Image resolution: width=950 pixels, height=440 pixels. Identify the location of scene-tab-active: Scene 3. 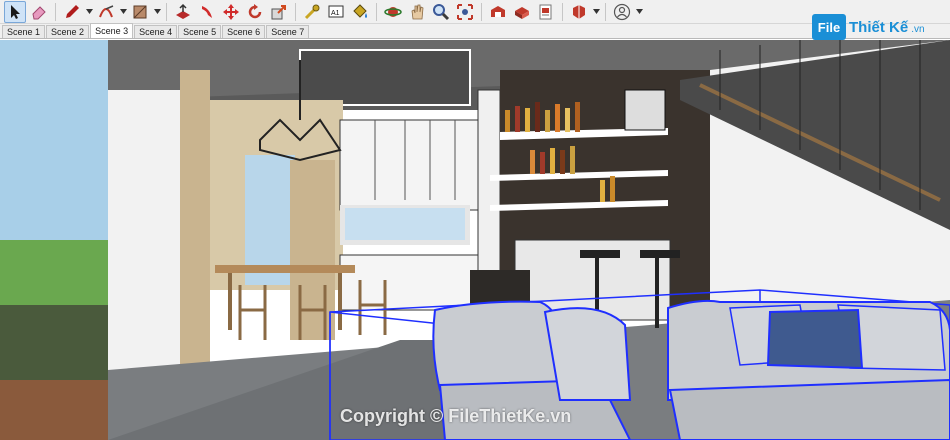
(112, 30).